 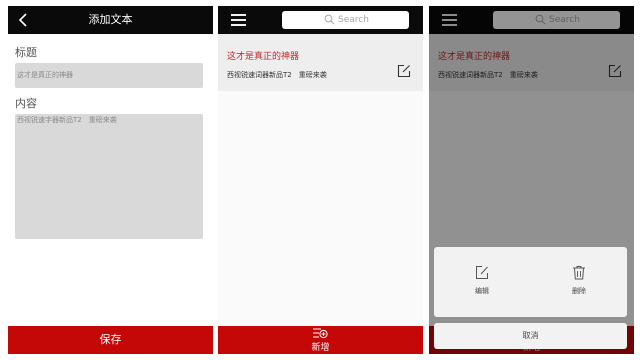 What do you see at coordinates (24, 20) in the screenshot?
I see `back-arrow-icon` at bounding box center [24, 20].